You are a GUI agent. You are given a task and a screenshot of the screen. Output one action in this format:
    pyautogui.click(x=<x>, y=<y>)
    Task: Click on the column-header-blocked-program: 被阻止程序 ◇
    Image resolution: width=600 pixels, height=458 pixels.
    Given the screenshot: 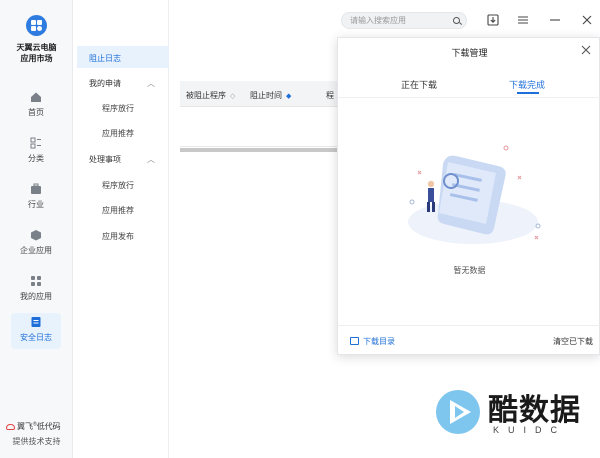 What is the action you would take?
    pyautogui.click(x=210, y=95)
    